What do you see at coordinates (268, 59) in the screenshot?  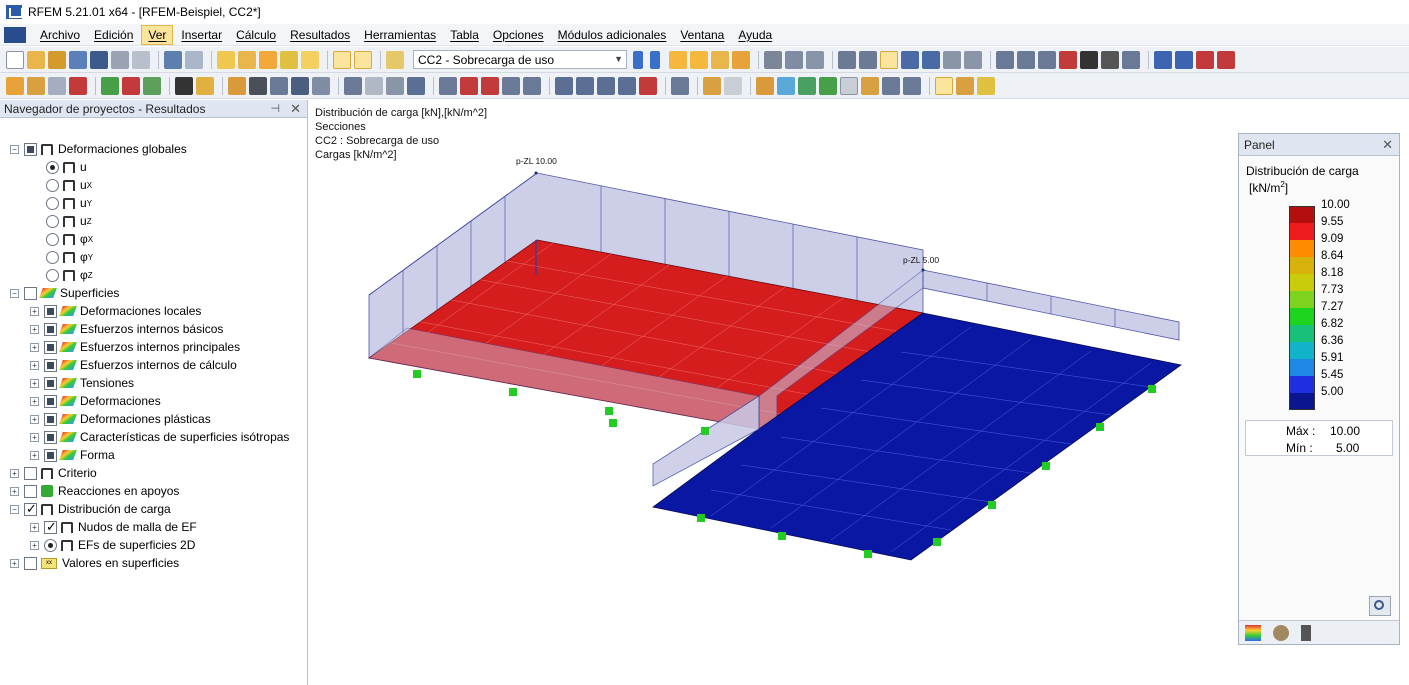 I see `calculate-icon` at bounding box center [268, 59].